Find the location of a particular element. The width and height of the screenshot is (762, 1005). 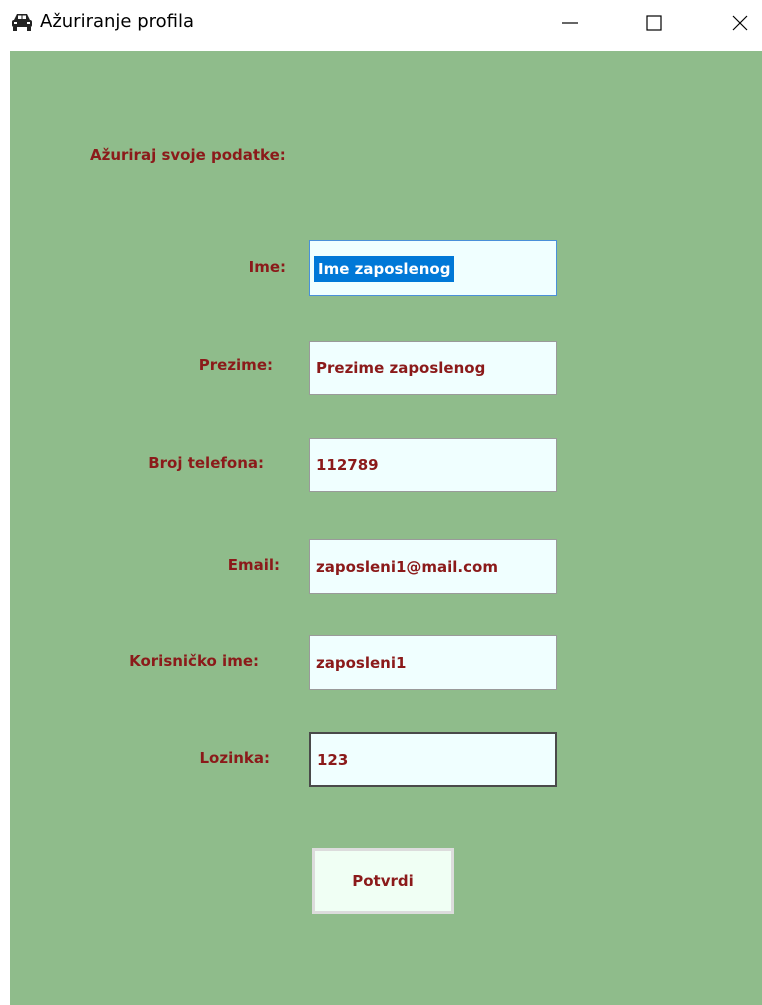

password-field is located at coordinates (433, 759).